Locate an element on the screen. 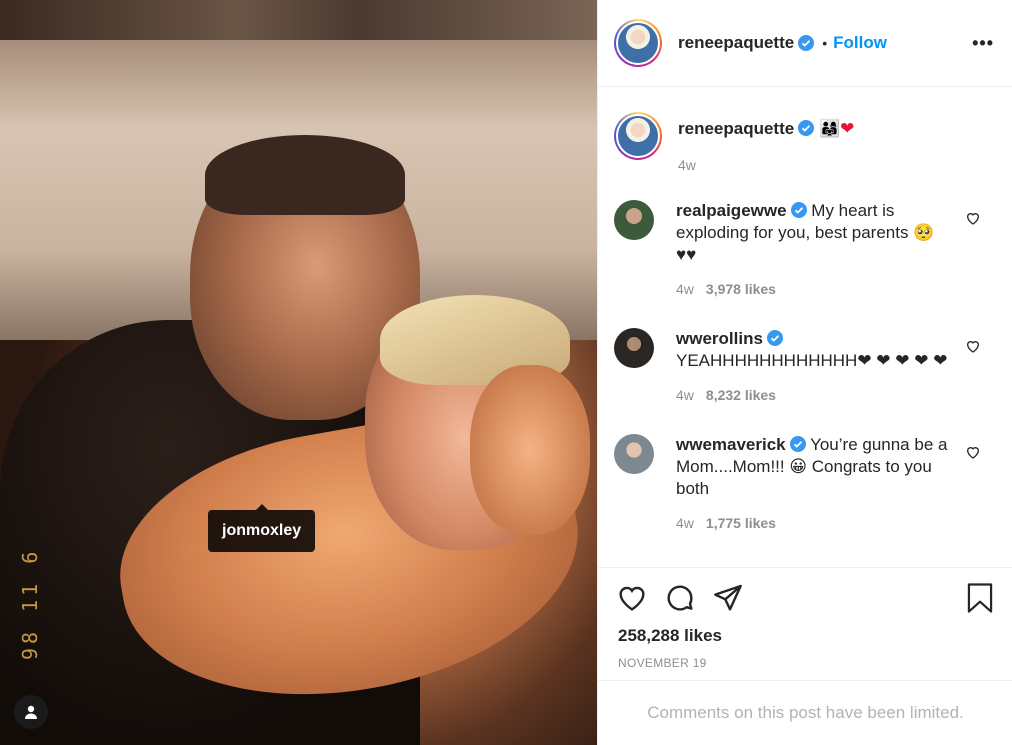 The image size is (1012, 745). comment-bubble-icon is located at coordinates (680, 598).